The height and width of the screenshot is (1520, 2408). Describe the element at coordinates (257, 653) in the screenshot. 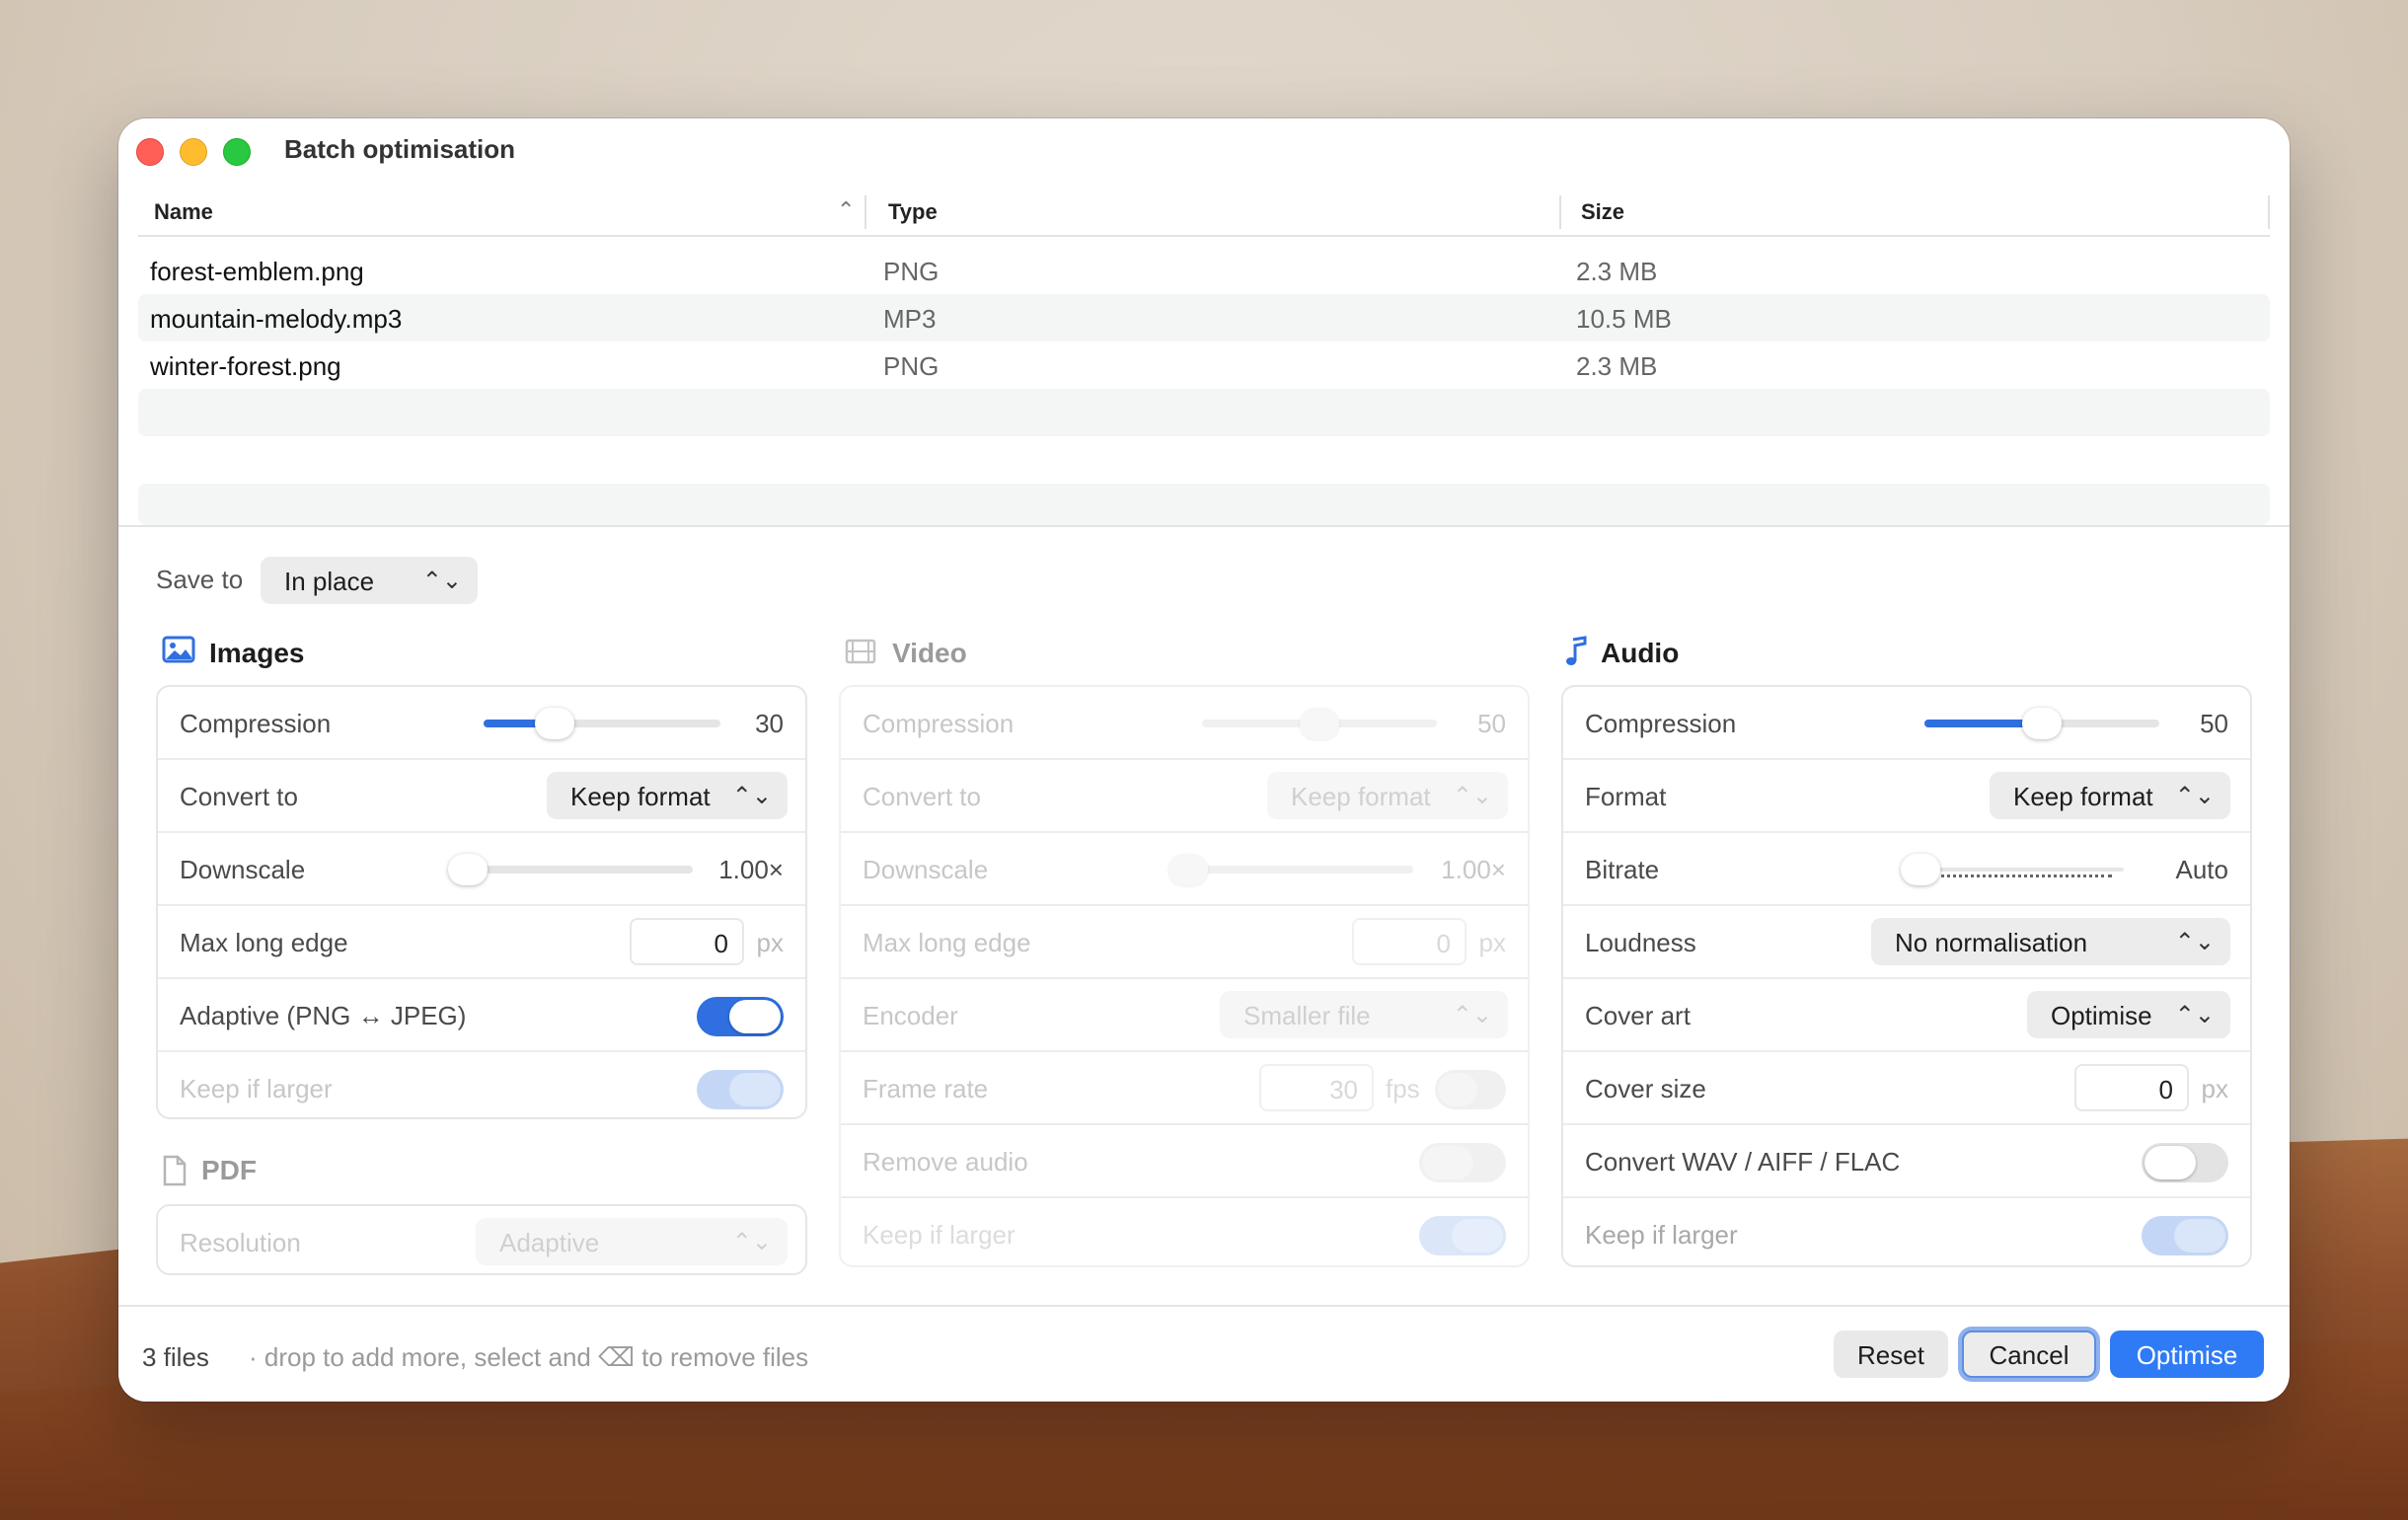

I see `images-section-title: Images` at that location.